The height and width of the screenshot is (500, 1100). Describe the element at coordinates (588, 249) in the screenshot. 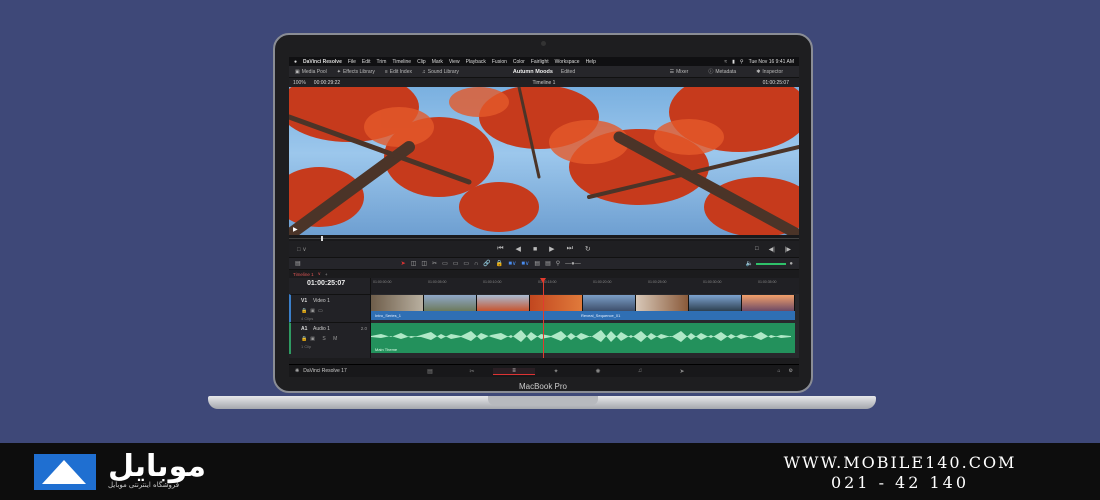

I see `loop-icon: ↻` at that location.